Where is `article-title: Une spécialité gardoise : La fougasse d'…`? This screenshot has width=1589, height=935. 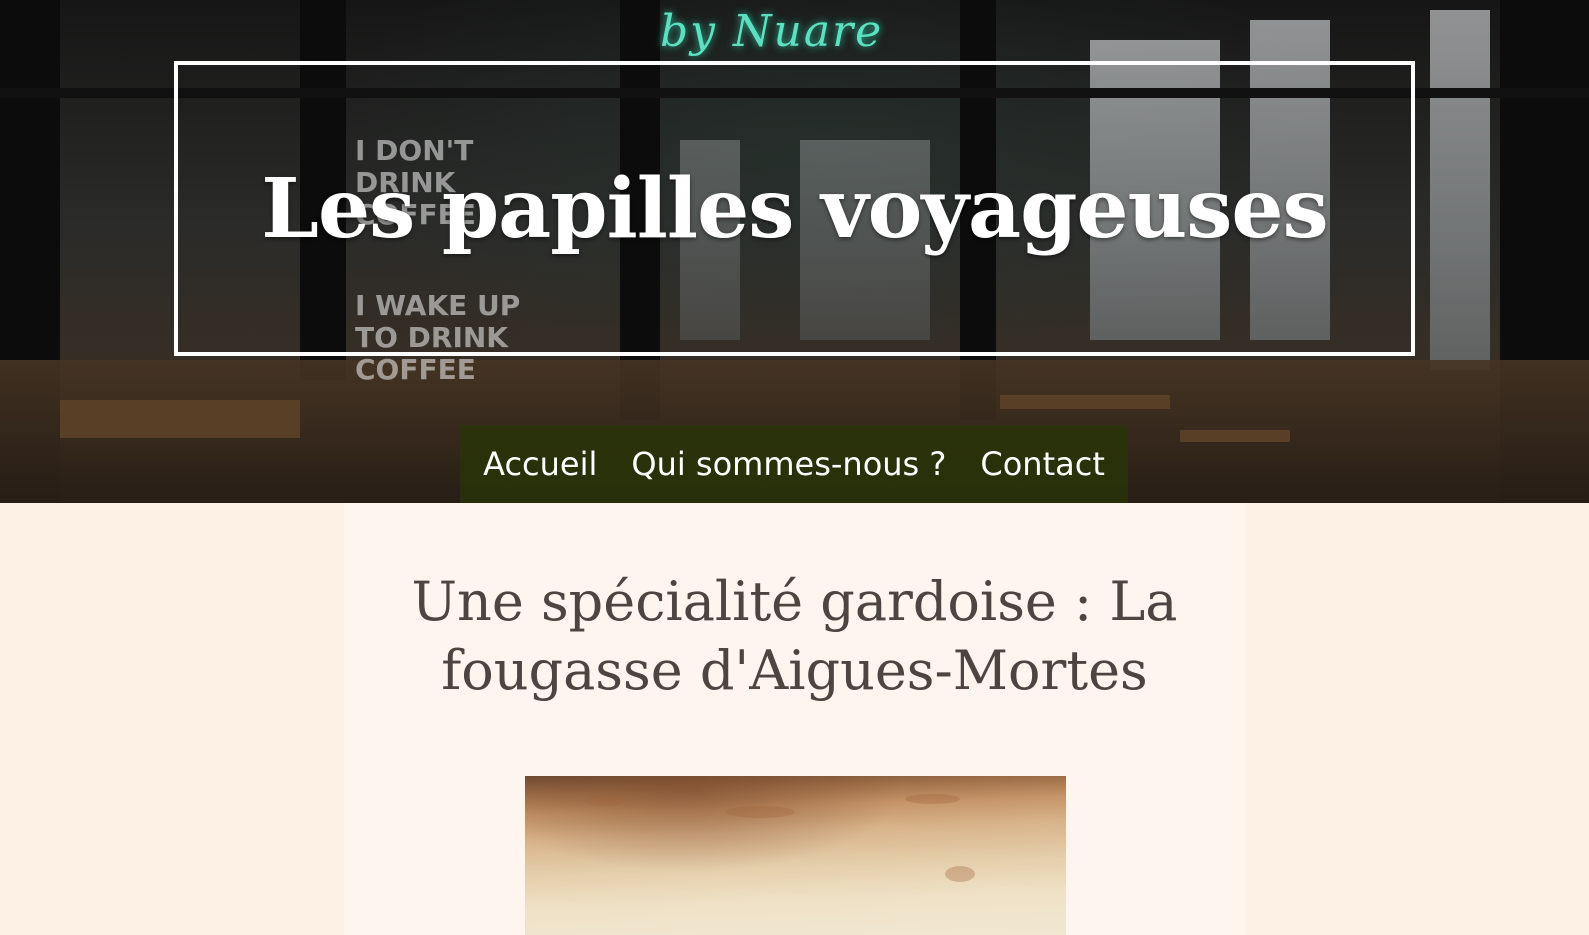 article-title: Une spécialité gardoise : La fougasse d'… is located at coordinates (794, 636).